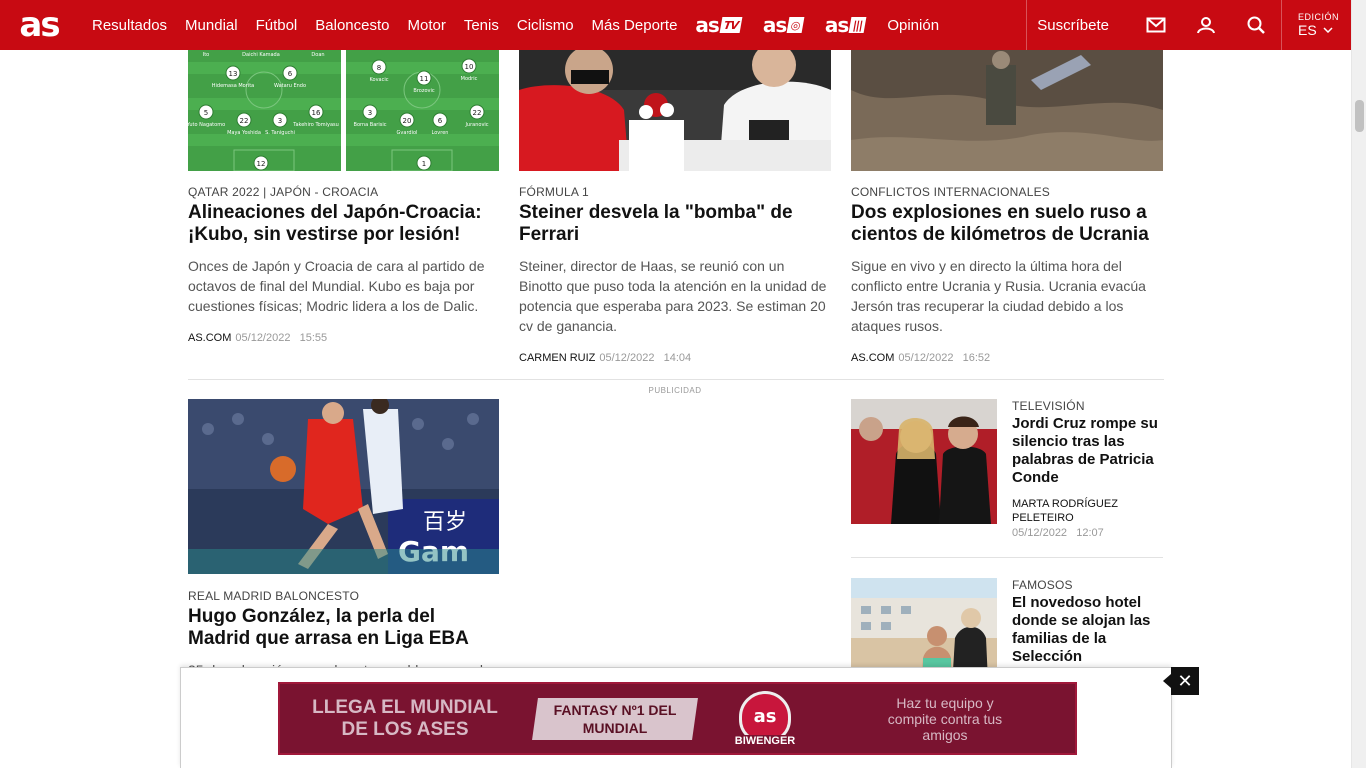 This screenshot has height=768, width=1366. I want to click on nav-baloncesto: Baloncesto, so click(352, 25).